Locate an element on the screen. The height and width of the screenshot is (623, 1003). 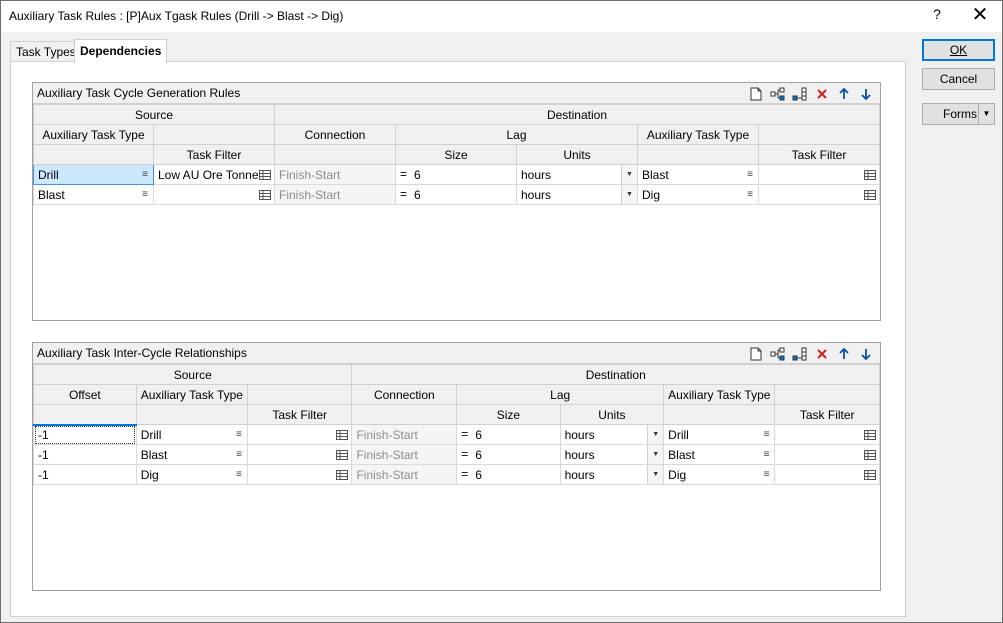
header-task-filter: Task Filter is located at coordinates (214, 154).